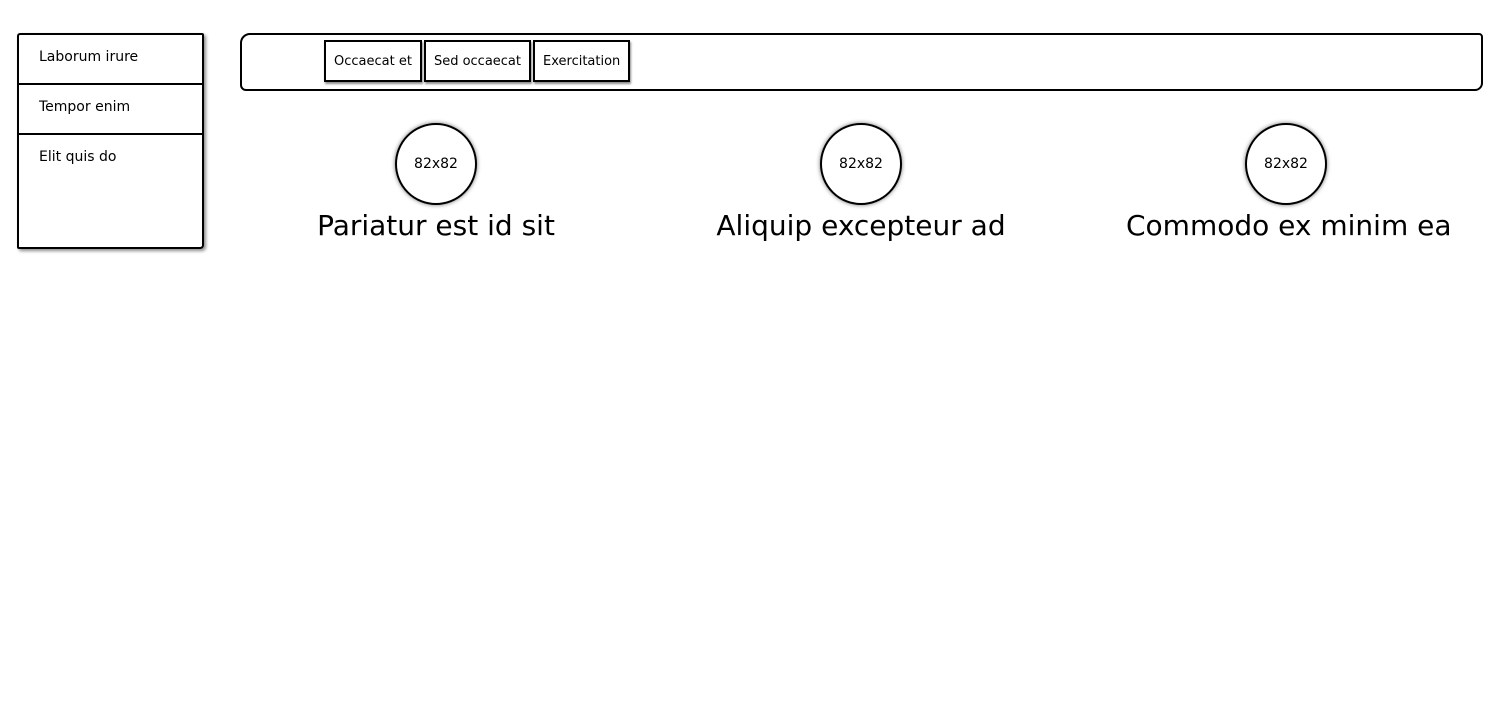  I want to click on sidebar-item-tempor-enim: Tempor enim, so click(110, 110).